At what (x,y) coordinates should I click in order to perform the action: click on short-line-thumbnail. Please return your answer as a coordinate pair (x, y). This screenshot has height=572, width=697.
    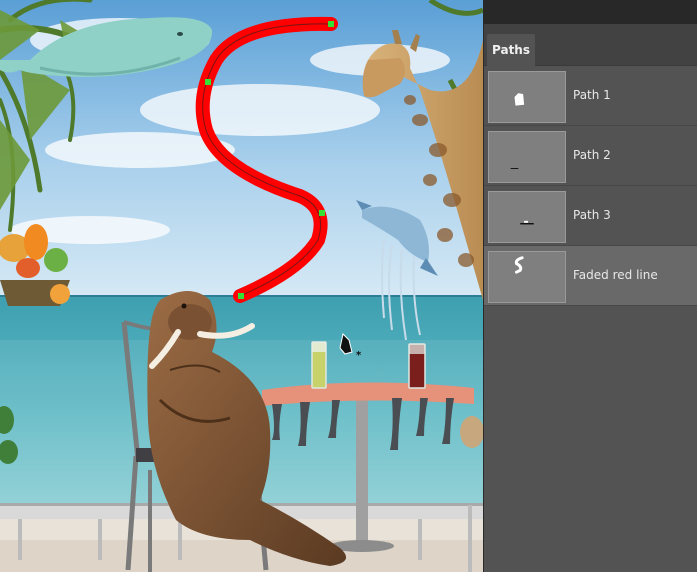
    Looking at the image, I should click on (527, 157).